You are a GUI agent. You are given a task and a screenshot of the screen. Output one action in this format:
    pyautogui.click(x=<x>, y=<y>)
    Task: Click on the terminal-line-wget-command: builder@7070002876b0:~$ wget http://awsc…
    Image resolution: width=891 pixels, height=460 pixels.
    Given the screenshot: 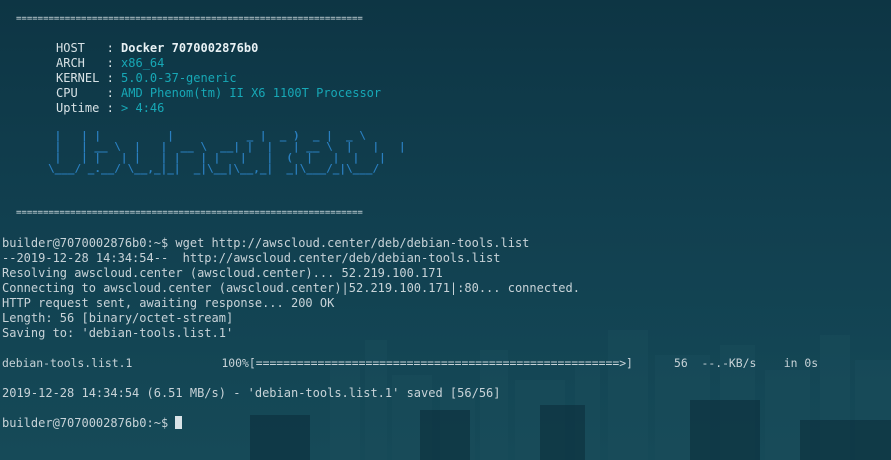 What is the action you would take?
    pyautogui.click(x=266, y=243)
    